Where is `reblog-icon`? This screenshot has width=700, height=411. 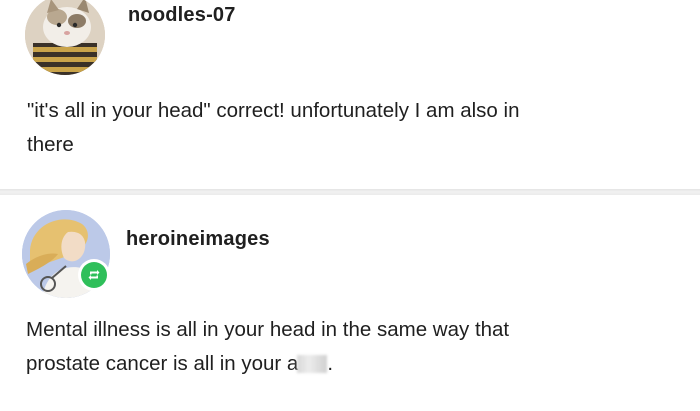
reblog-icon is located at coordinates (94, 275).